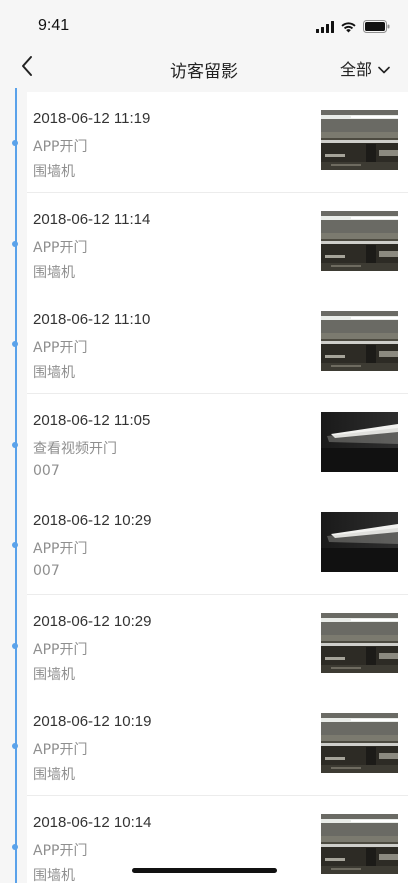 The image size is (408, 883). What do you see at coordinates (204, 870) in the screenshot?
I see `home-indicator` at bounding box center [204, 870].